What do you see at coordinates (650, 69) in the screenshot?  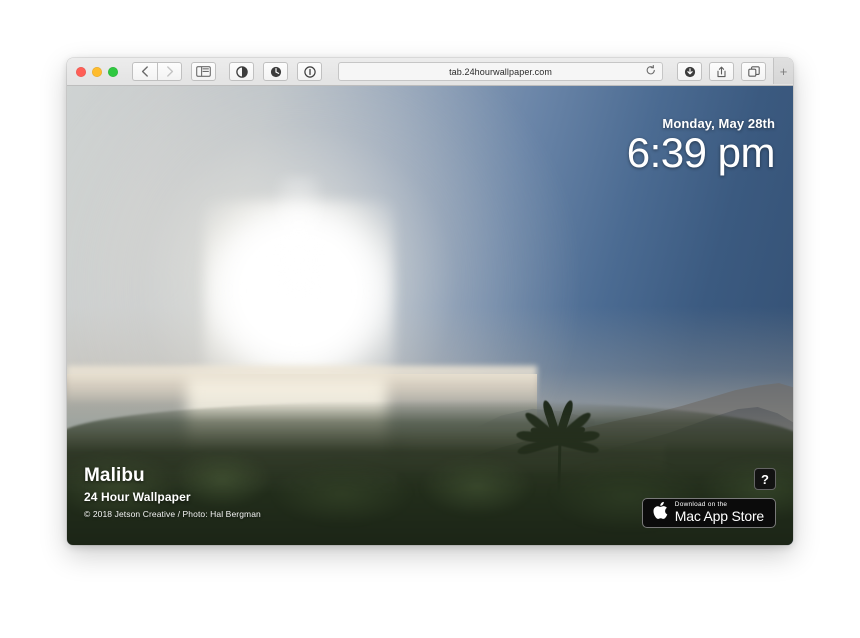 I see `reload-icon` at bounding box center [650, 69].